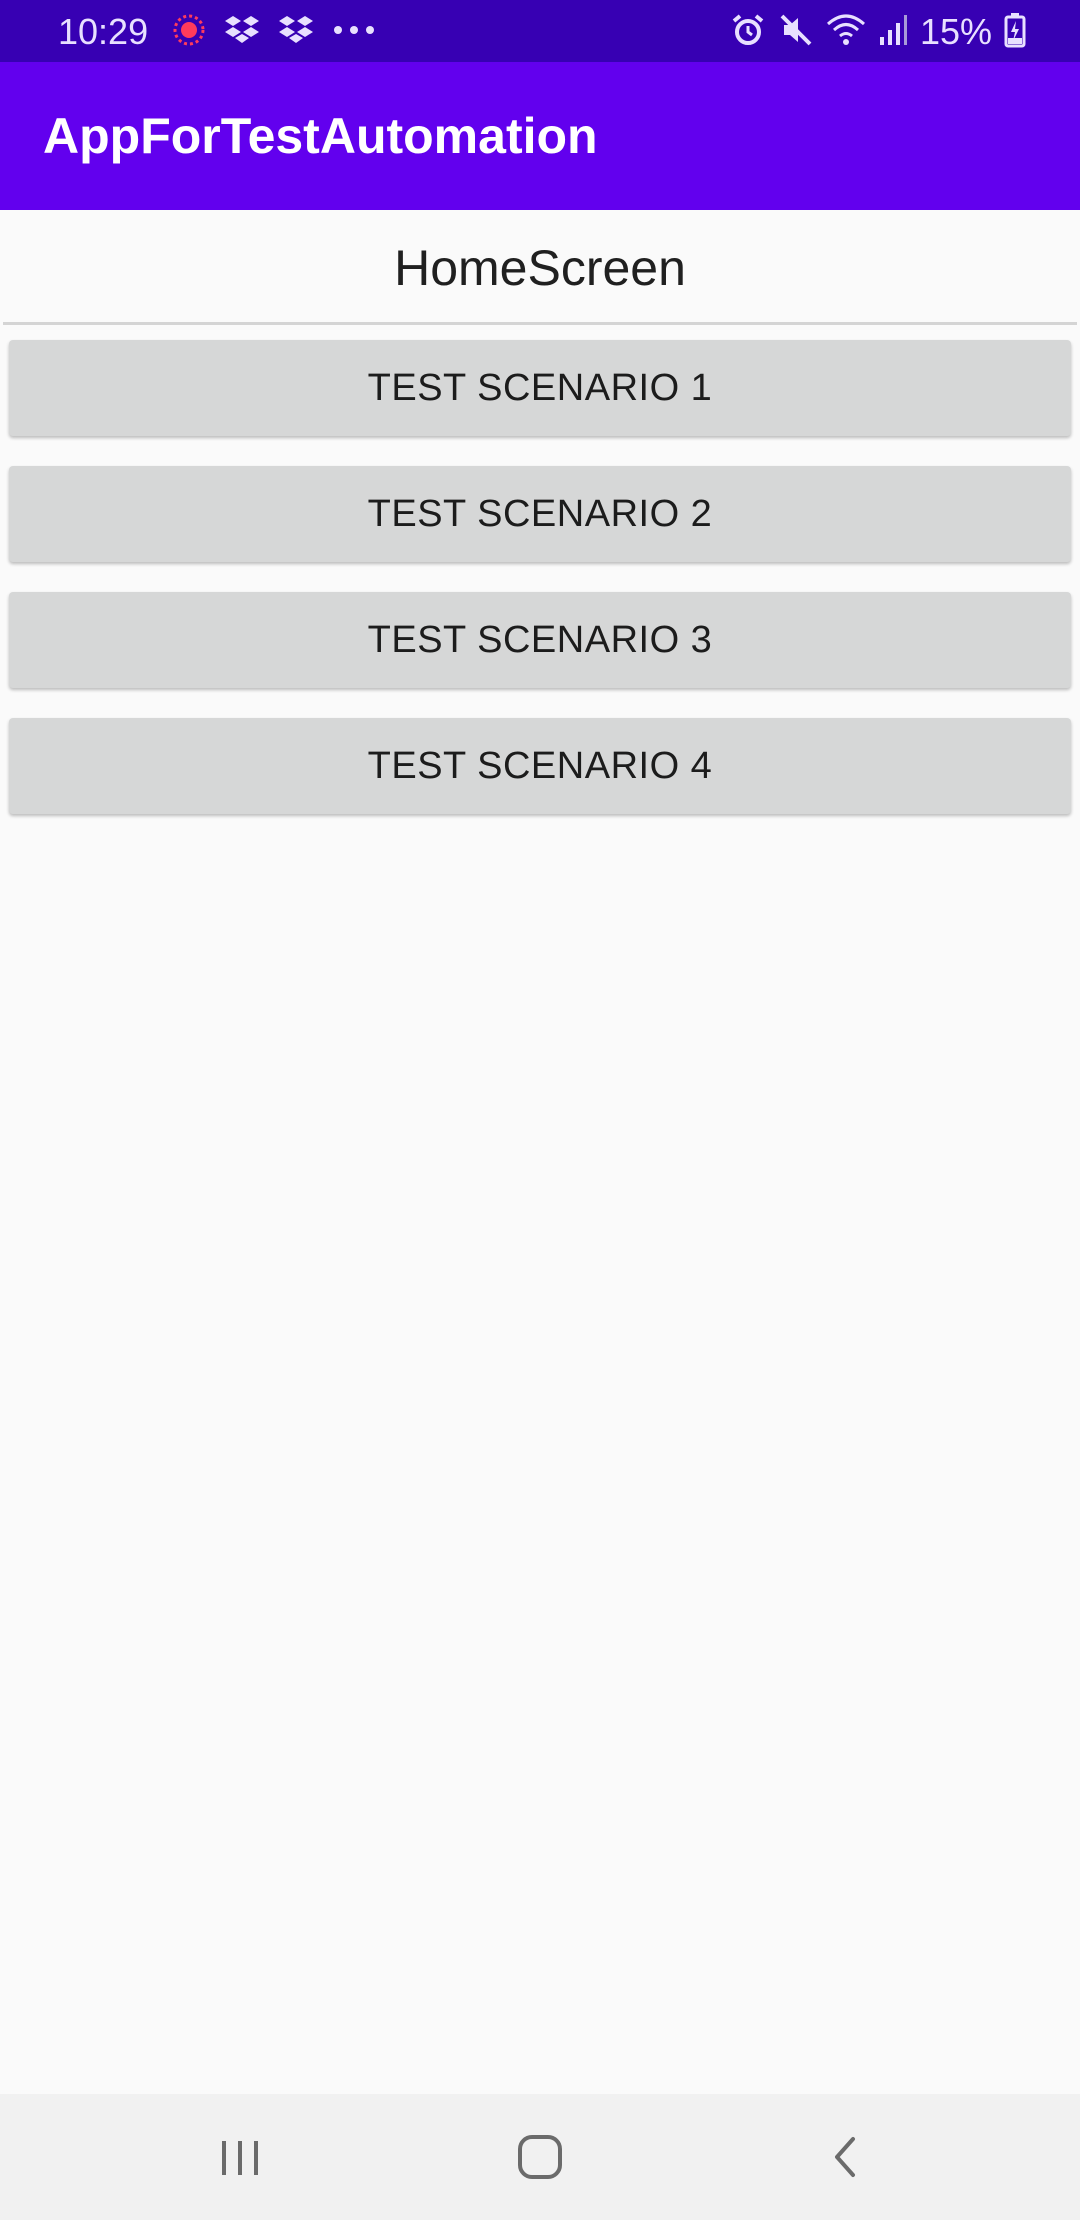 The image size is (1080, 2220). I want to click on more-notifications-icon, so click(354, 32).